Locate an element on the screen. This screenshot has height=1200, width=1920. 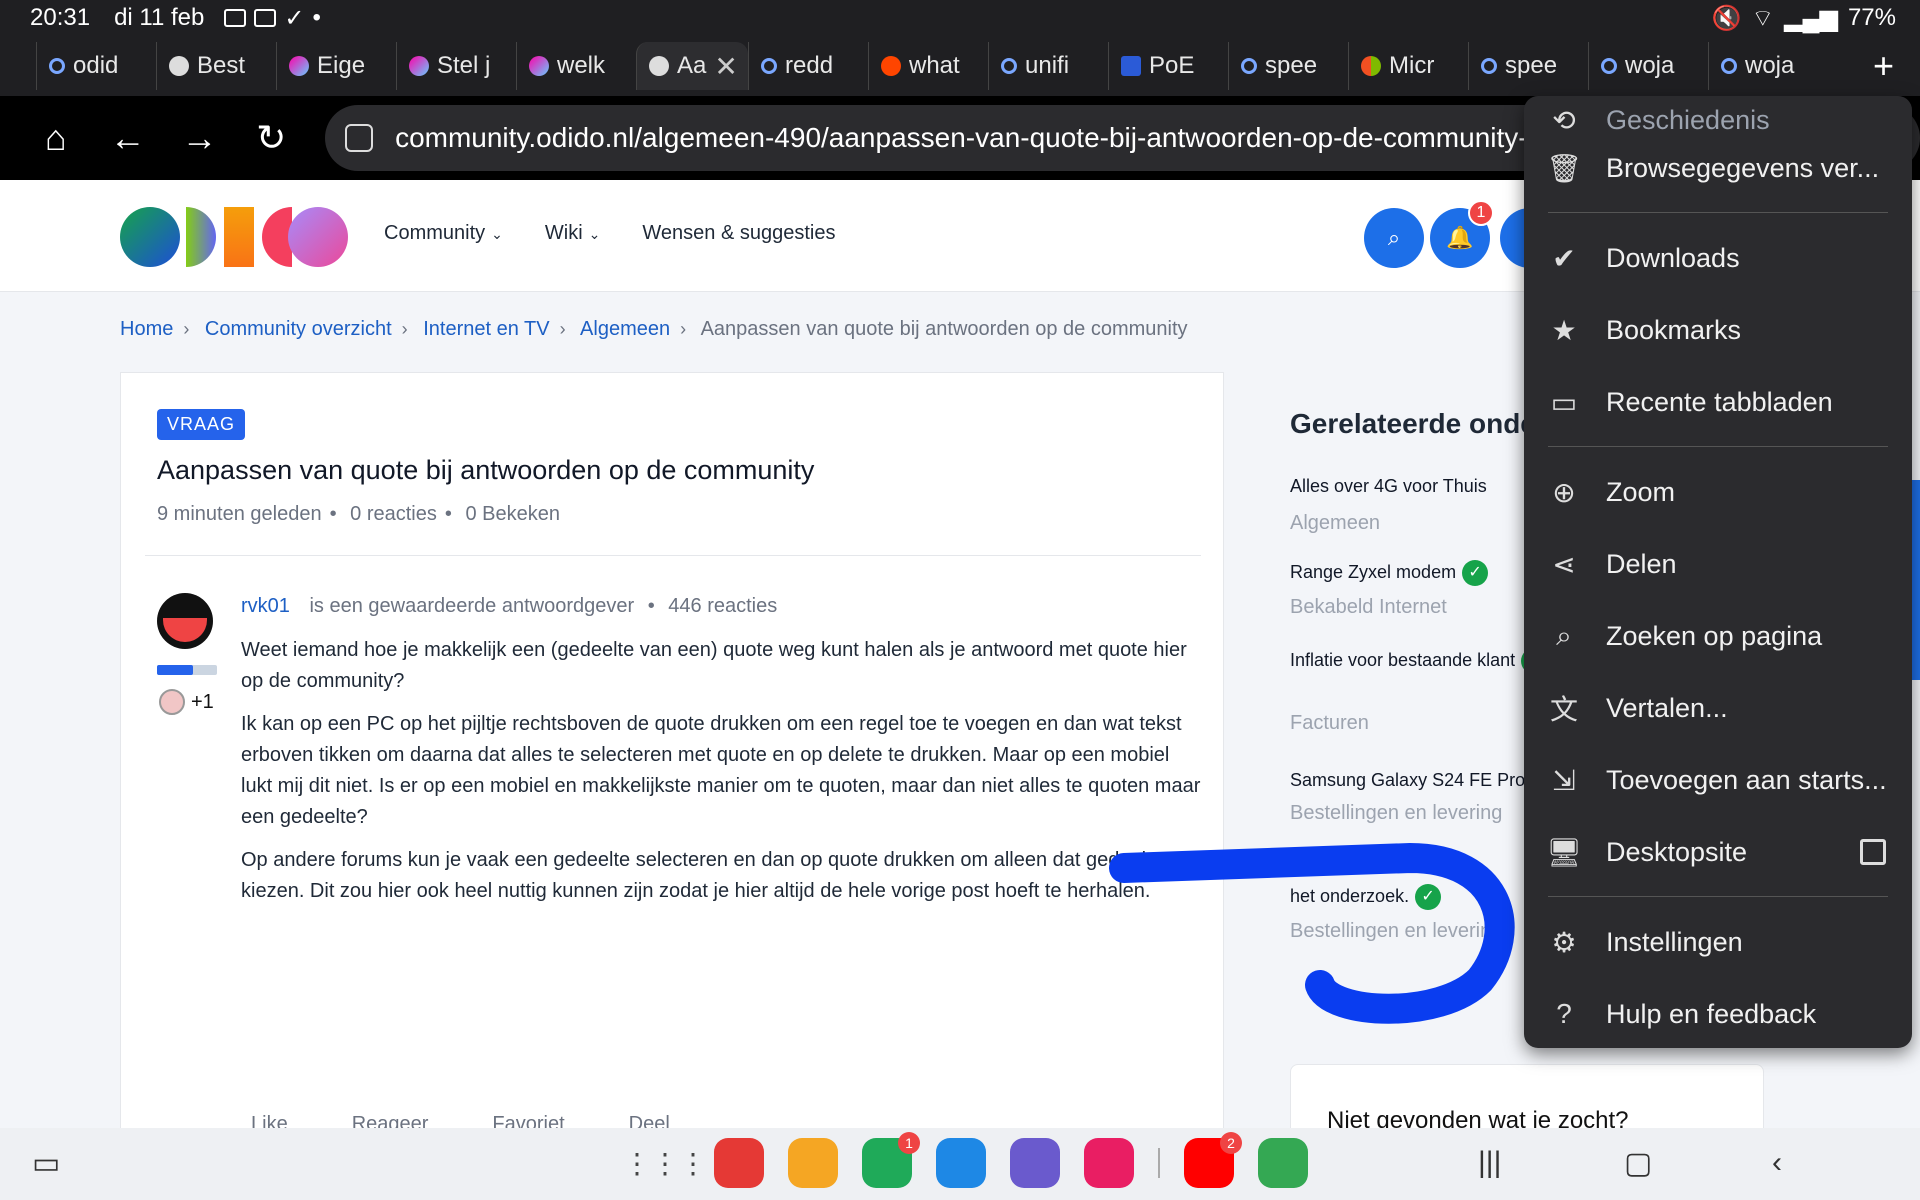
tab-label: spee is located at coordinates (1291, 65).